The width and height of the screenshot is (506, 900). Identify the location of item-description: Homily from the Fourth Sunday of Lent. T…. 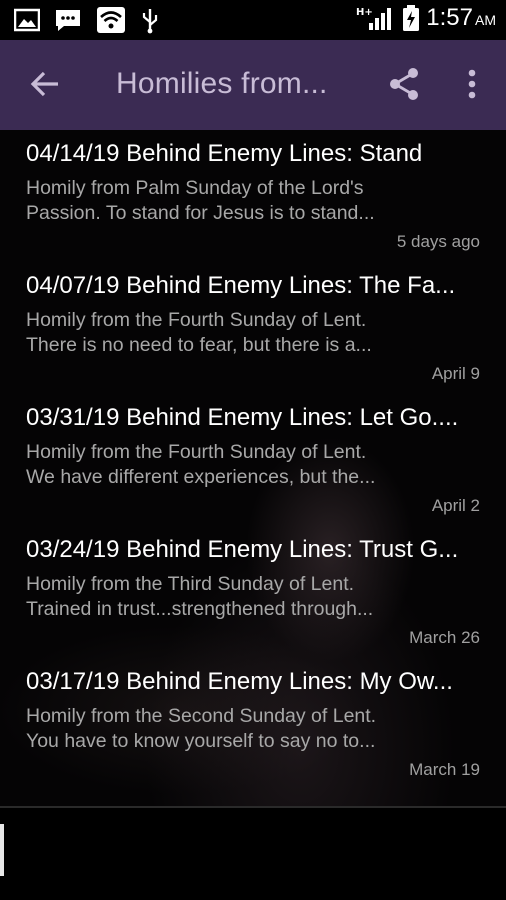
(236, 333).